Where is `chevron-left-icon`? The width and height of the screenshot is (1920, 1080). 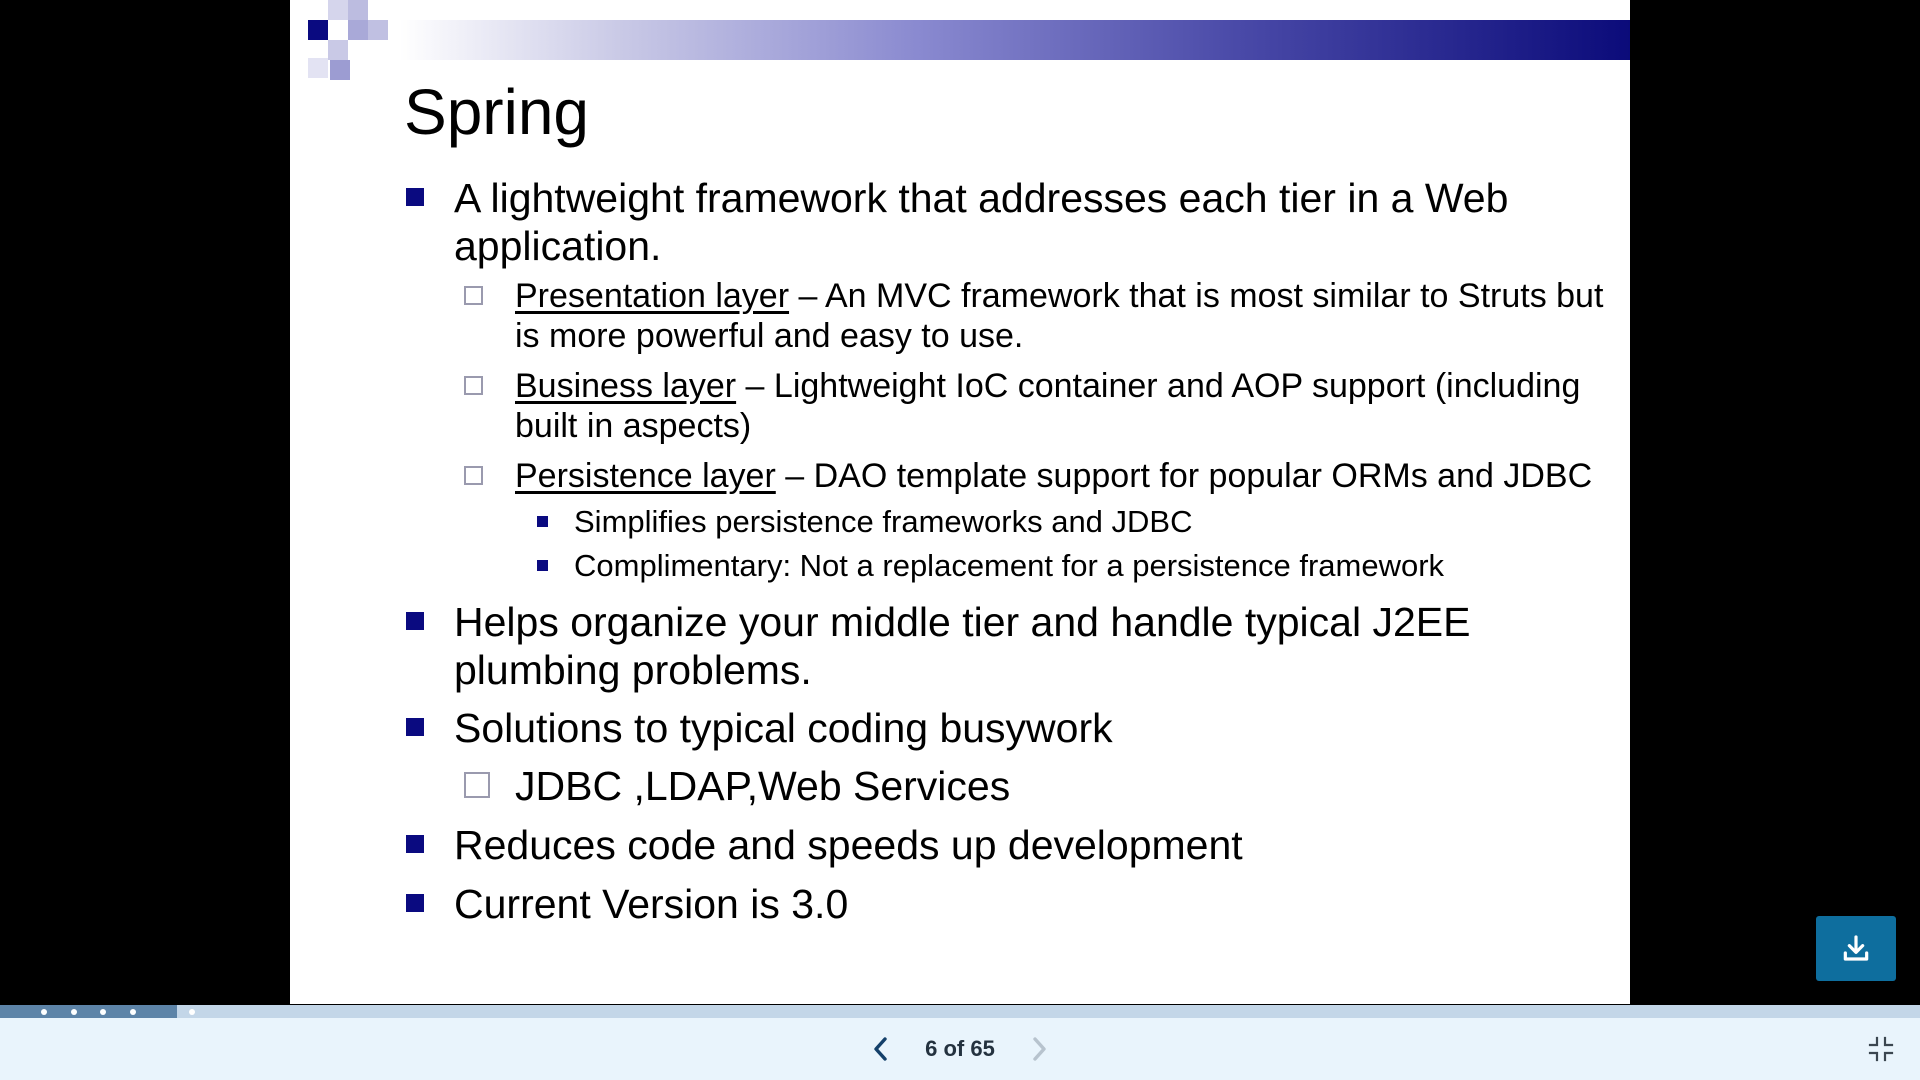 chevron-left-icon is located at coordinates (880, 1049).